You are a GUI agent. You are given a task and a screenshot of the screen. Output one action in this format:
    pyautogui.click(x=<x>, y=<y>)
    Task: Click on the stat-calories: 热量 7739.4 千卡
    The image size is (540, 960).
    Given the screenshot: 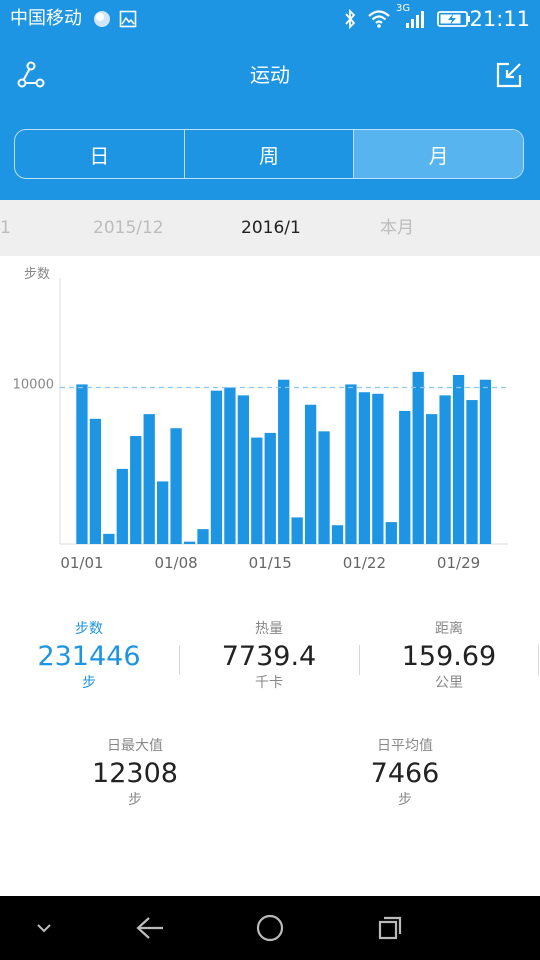 What is the action you would take?
    pyautogui.click(x=269, y=656)
    